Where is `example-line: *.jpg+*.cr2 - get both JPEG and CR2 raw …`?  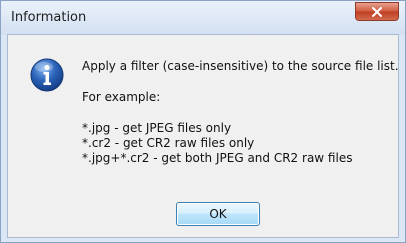
example-line: *.jpg+*.cr2 - get both JPEG and CR2 raw … is located at coordinates (217, 158).